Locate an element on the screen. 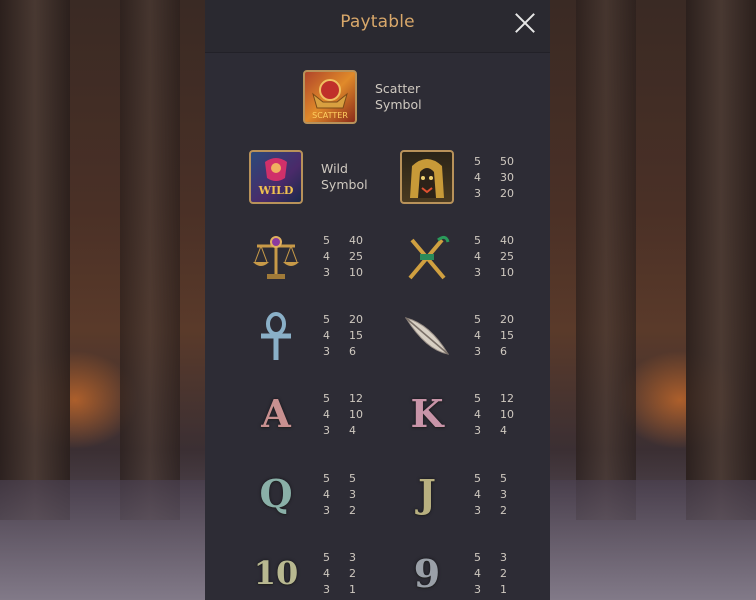  letter-k-icon: K is located at coordinates (427, 413).